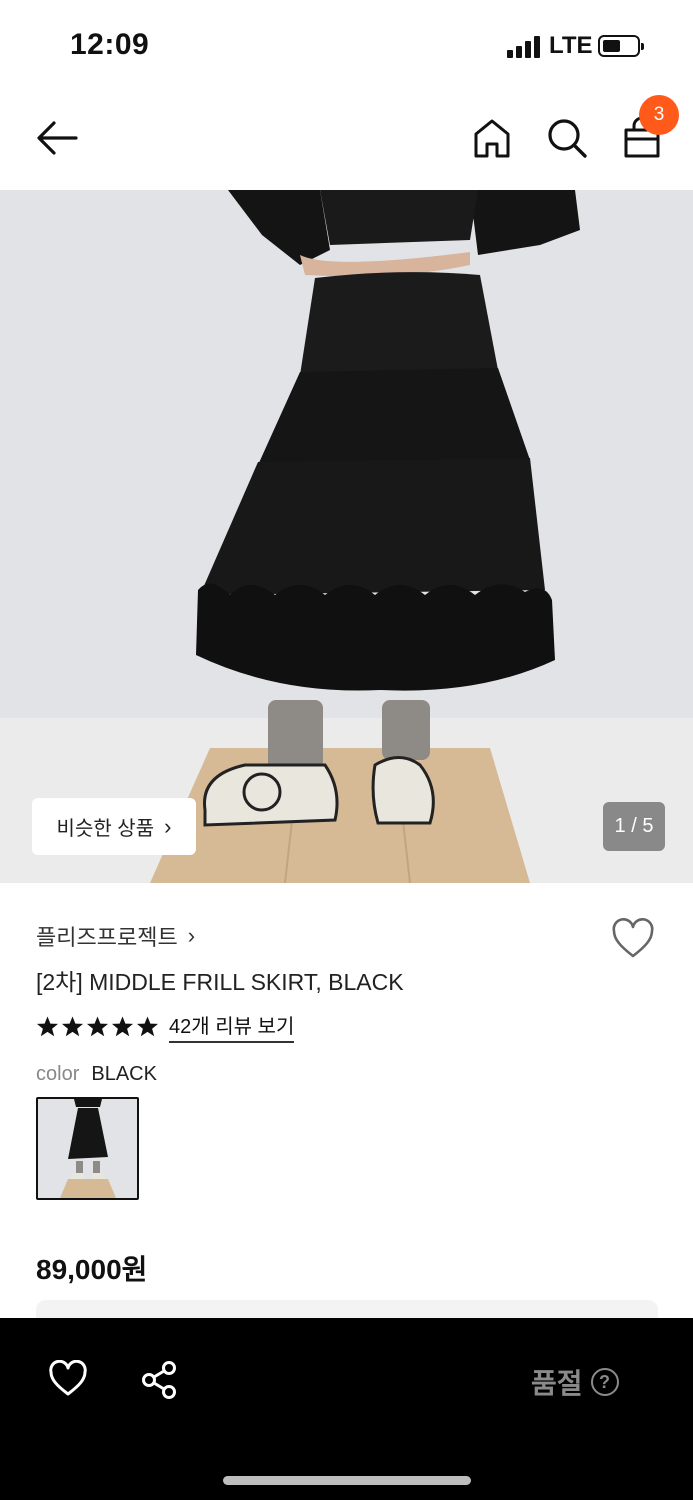 The image size is (693, 1500). Describe the element at coordinates (492, 138) in the screenshot. I see `home-icon` at that location.